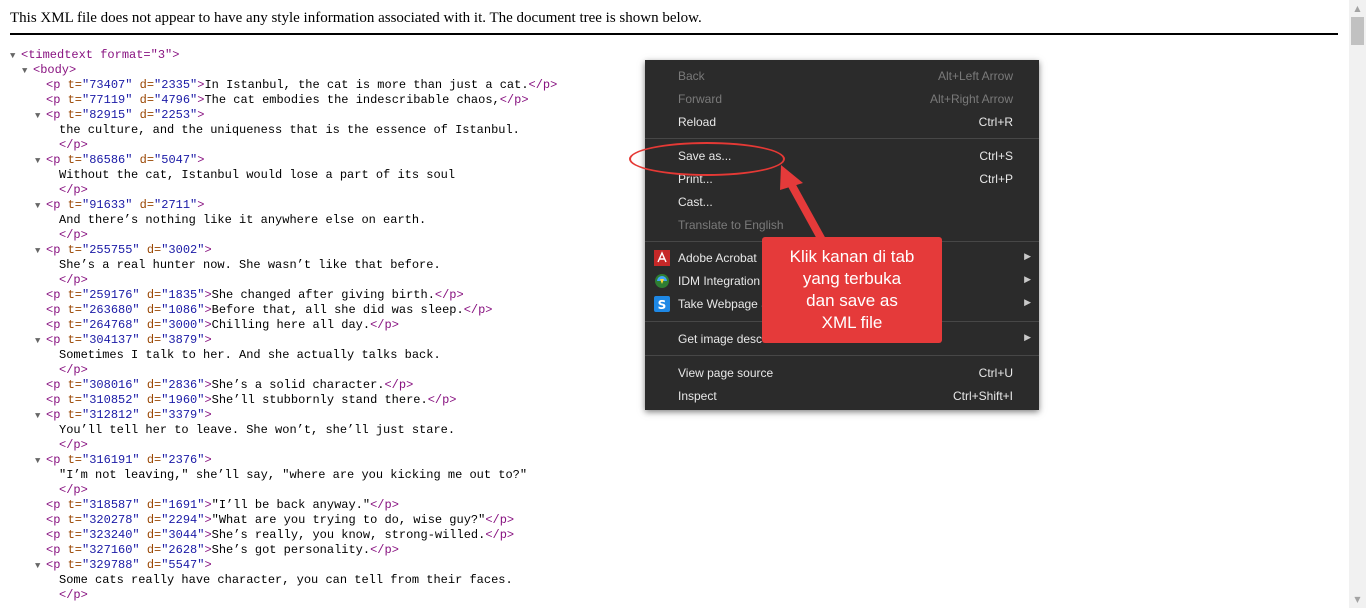  Describe the element at coordinates (670, 460) in the screenshot. I see `xml-line-paragraph-open: ▼ <p t="316191" d="2376">` at that location.